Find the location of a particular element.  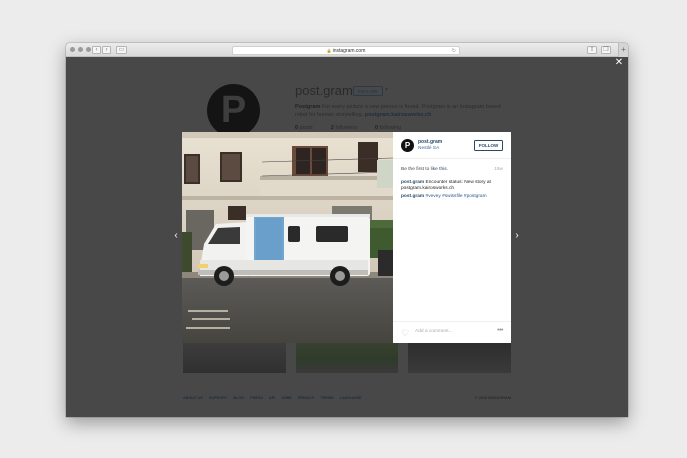

stat-posts: 6 posts is located at coordinates (304, 128).